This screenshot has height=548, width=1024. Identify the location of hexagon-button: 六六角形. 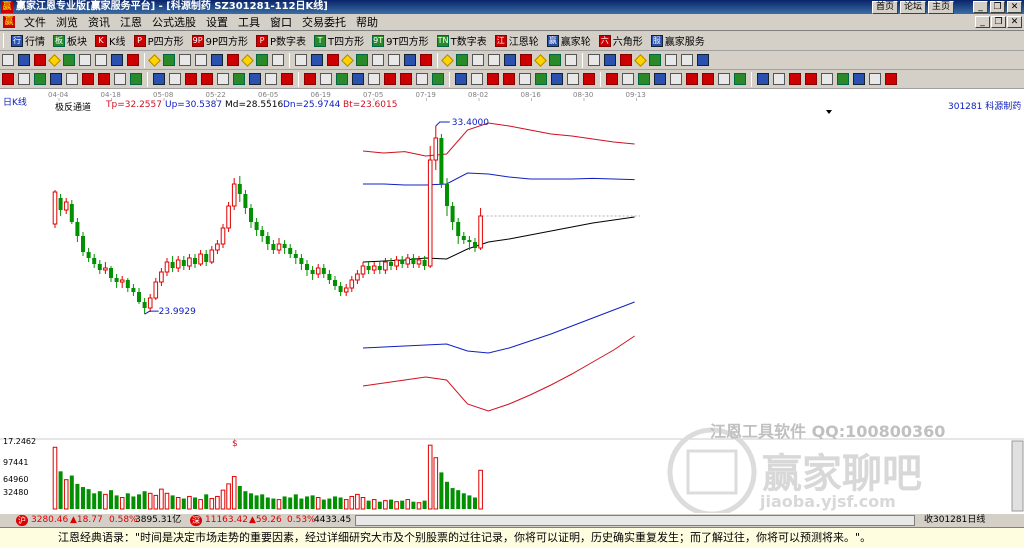
(621, 41).